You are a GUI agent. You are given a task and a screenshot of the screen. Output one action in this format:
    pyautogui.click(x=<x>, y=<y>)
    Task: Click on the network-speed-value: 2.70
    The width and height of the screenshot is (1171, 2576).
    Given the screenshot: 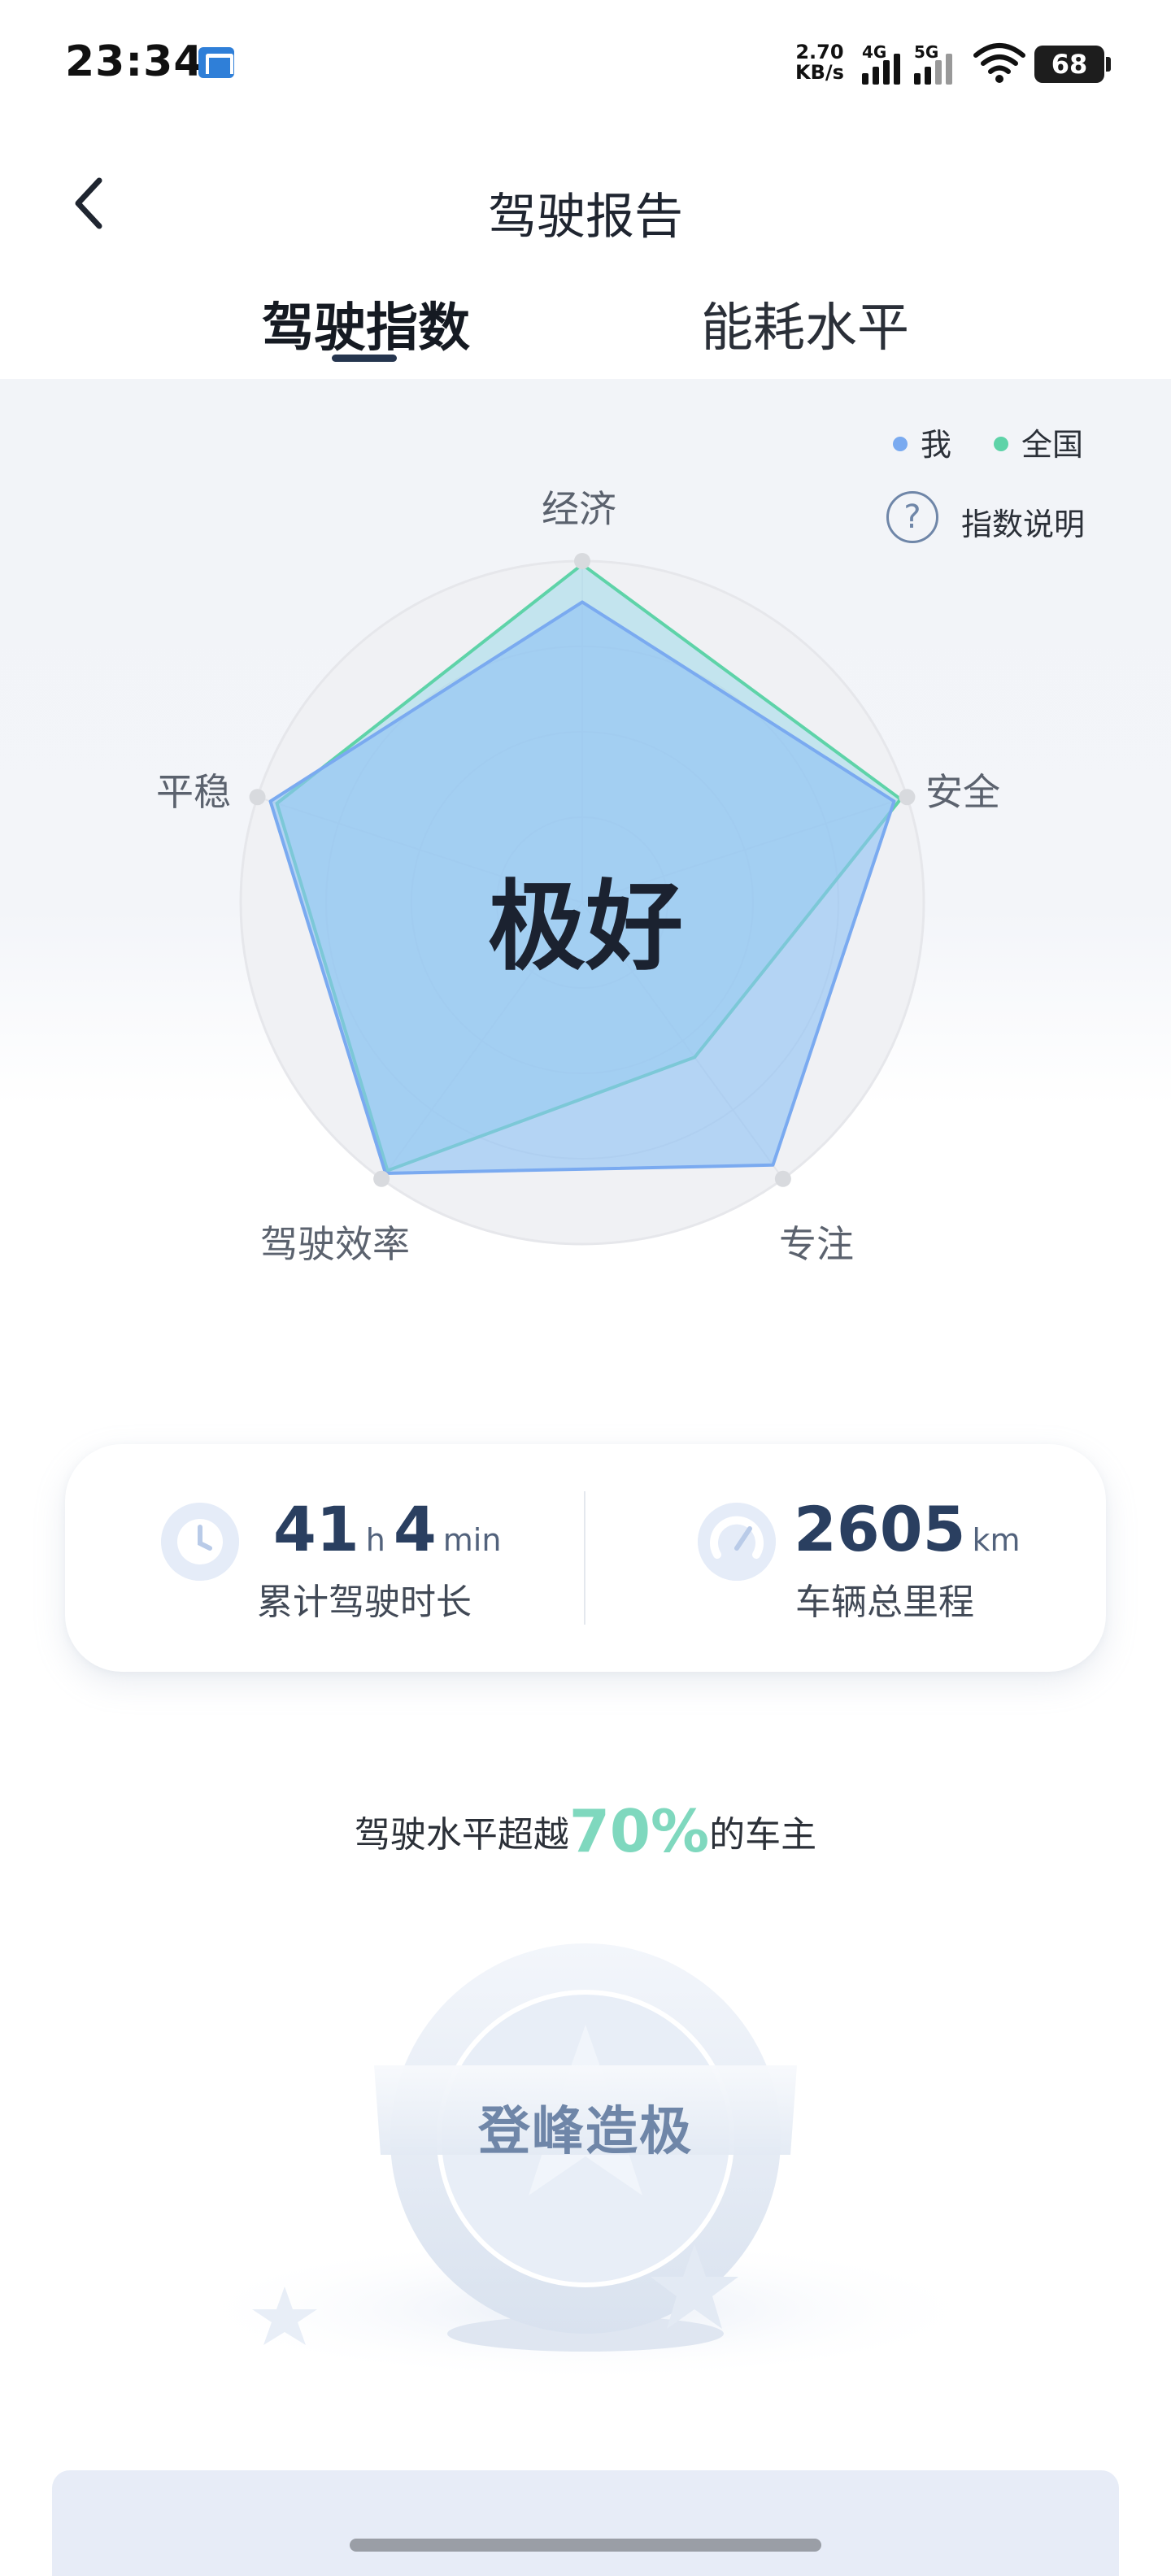 What is the action you would take?
    pyautogui.click(x=820, y=52)
    